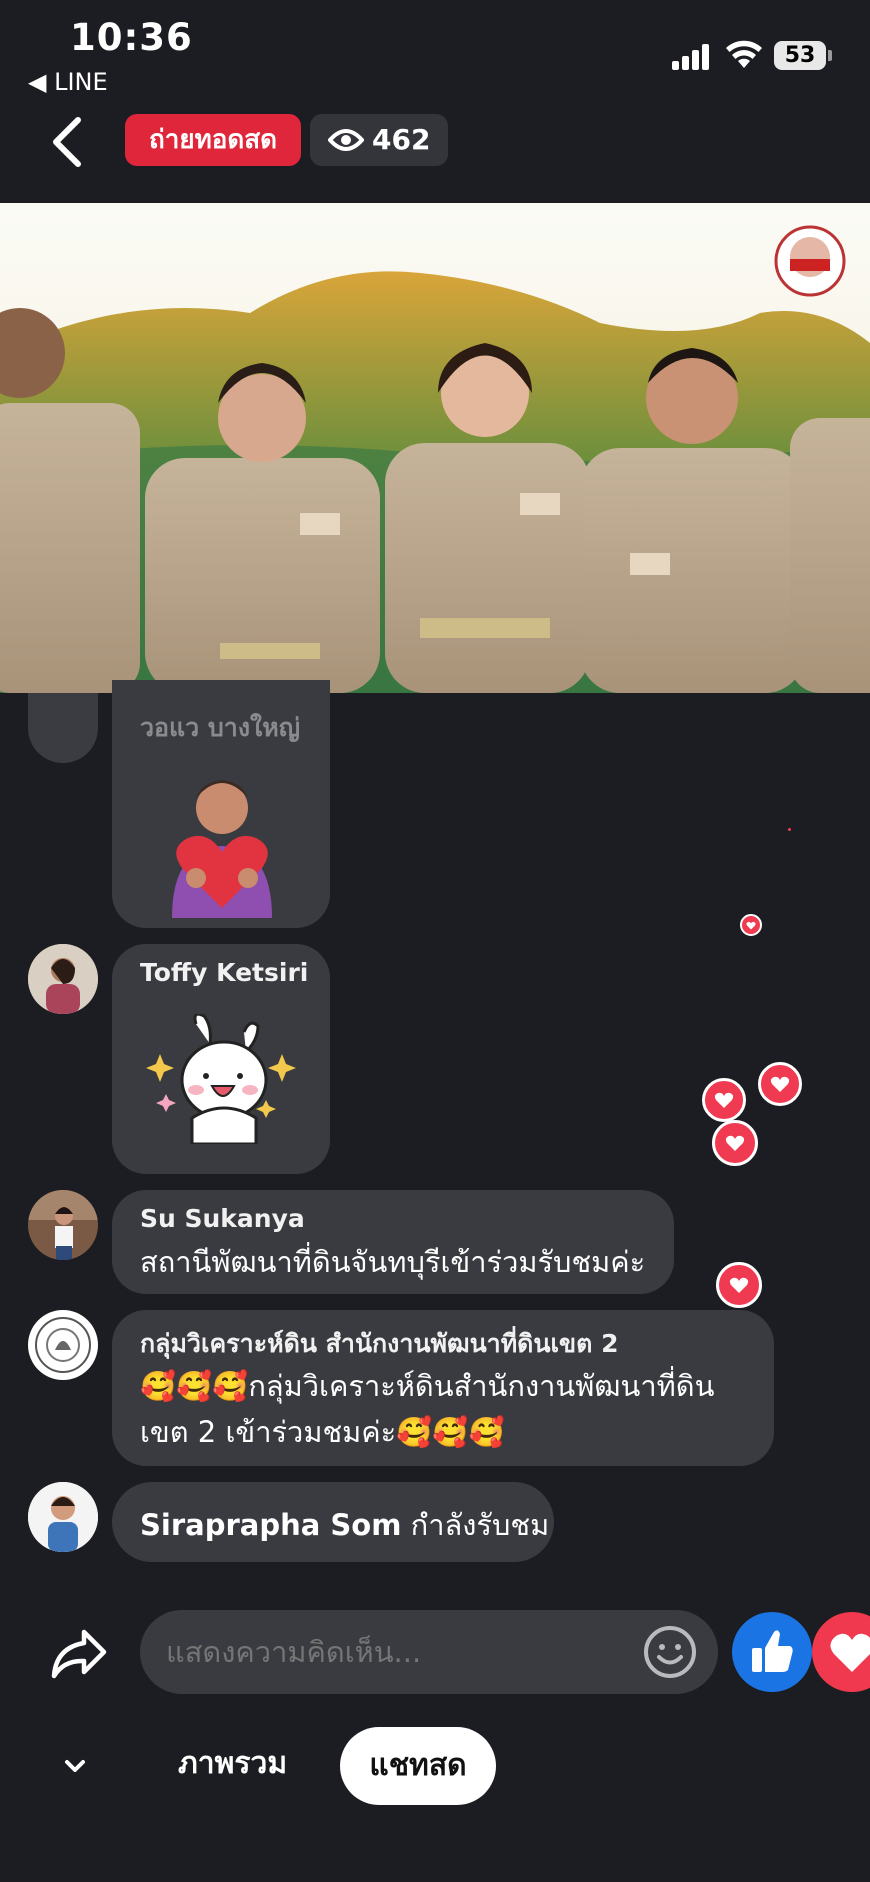 Image resolution: width=870 pixels, height=1882 pixels. Describe the element at coordinates (480, 1525) in the screenshot. I see `viewer-status: กำลังรับชม` at that location.